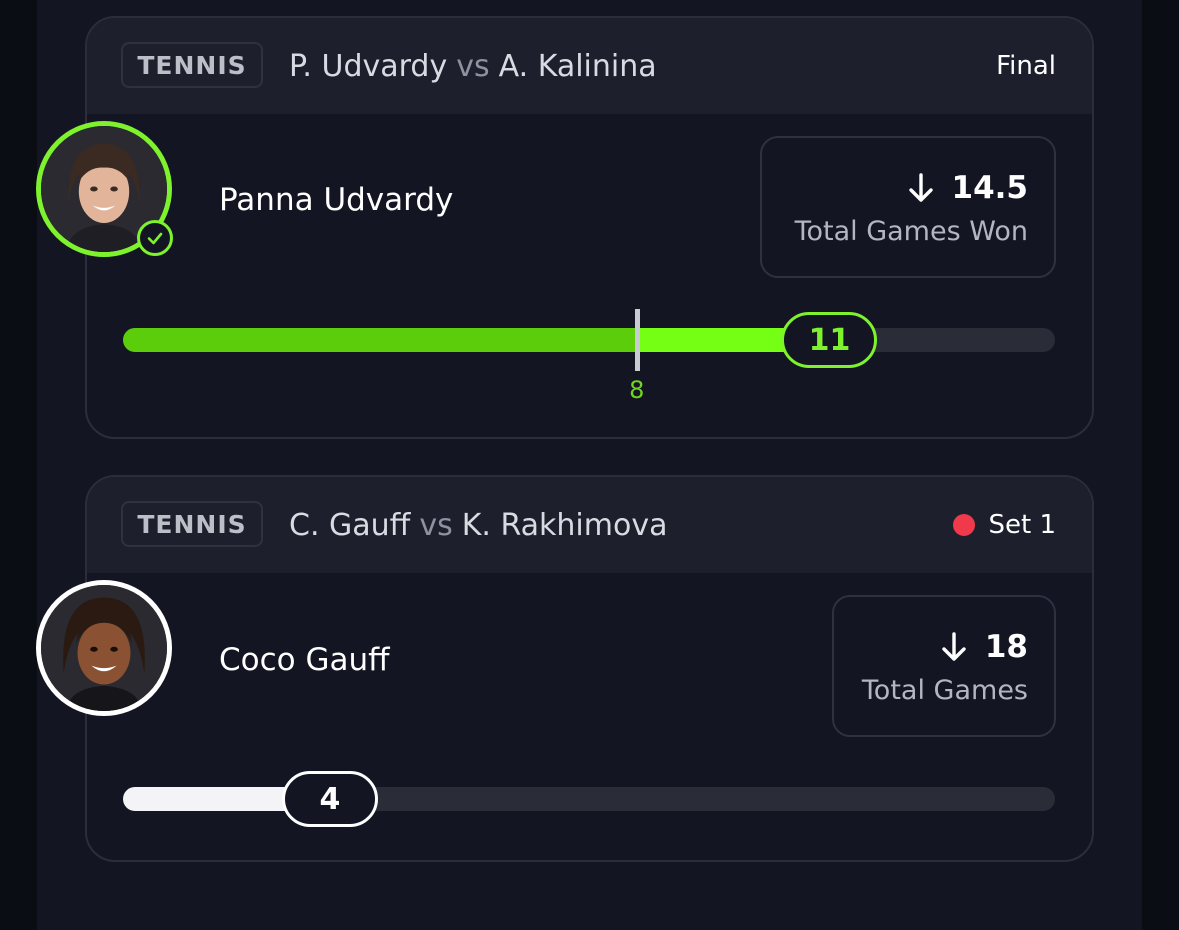 This screenshot has height=930, width=1179. Describe the element at coordinates (368, 66) in the screenshot. I see `player-a-name: P. Udvardy` at that location.